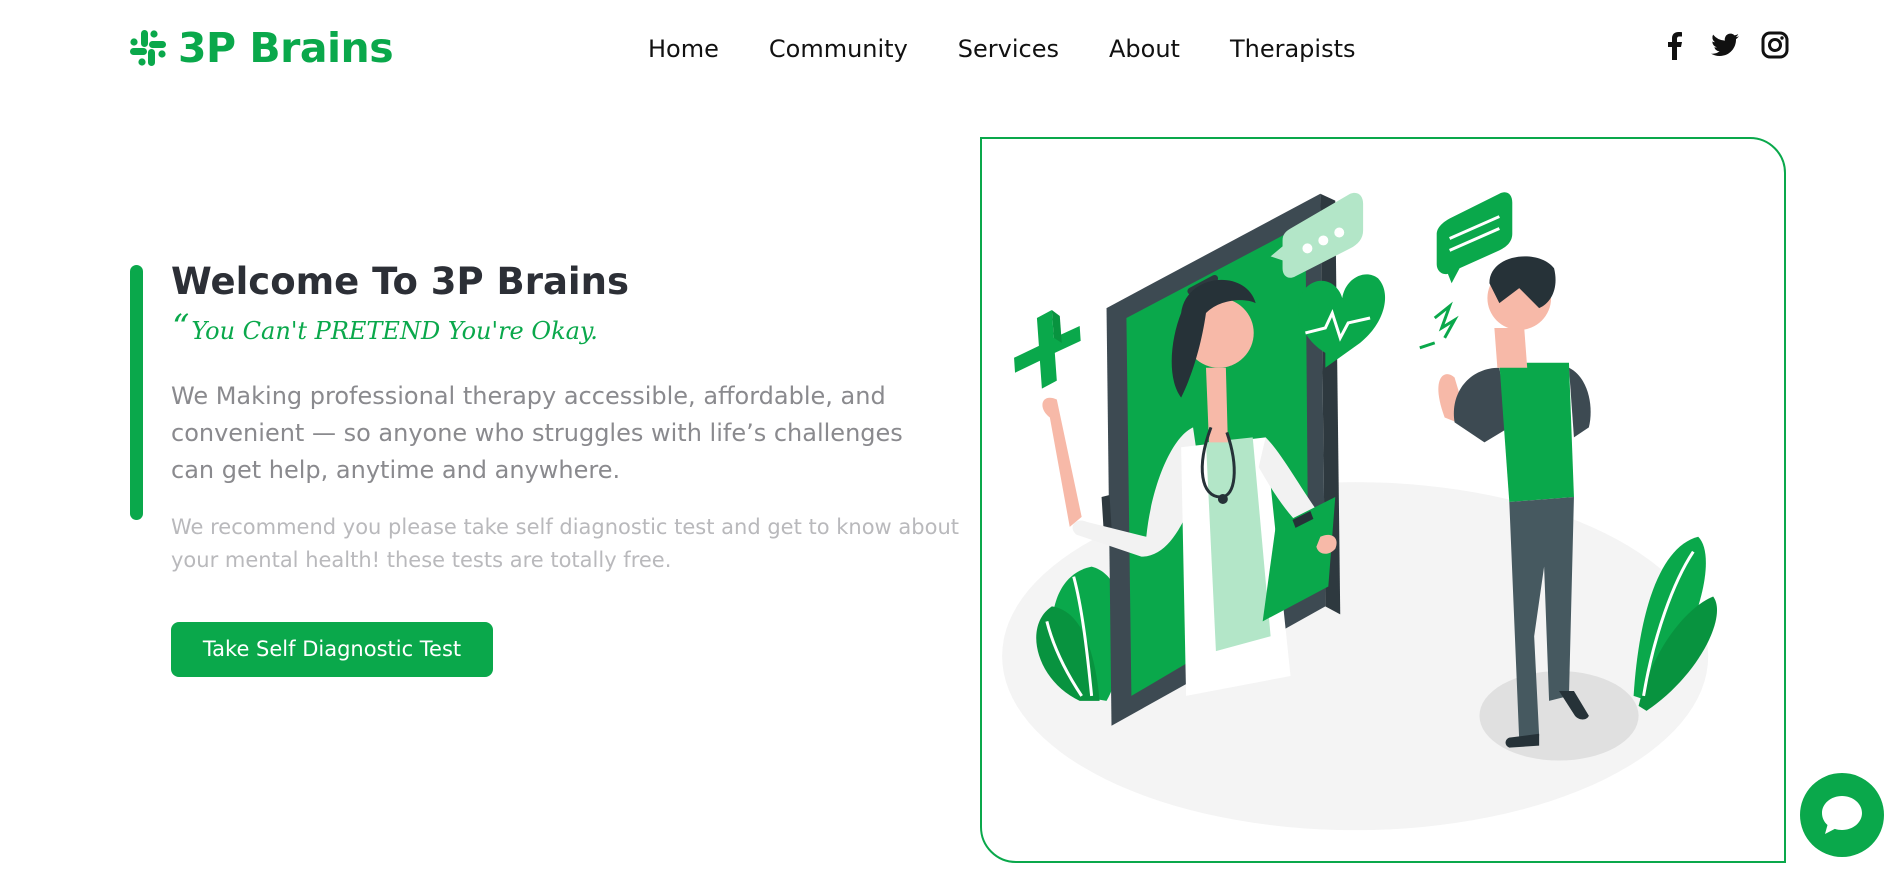 The height and width of the screenshot is (879, 1904). I want to click on chat-bubble-icon, so click(1842, 815).